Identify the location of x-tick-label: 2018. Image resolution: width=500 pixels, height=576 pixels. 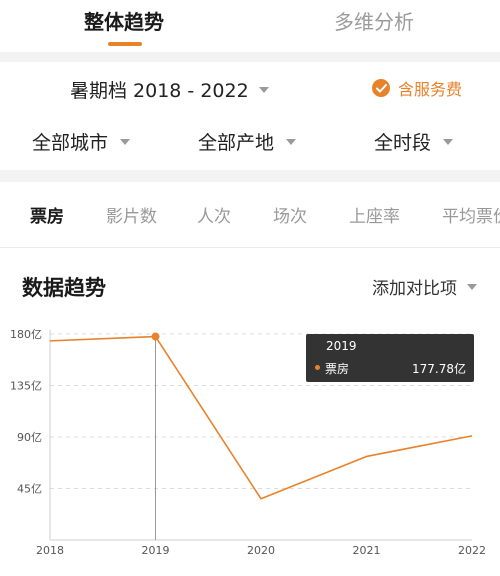
(50, 550).